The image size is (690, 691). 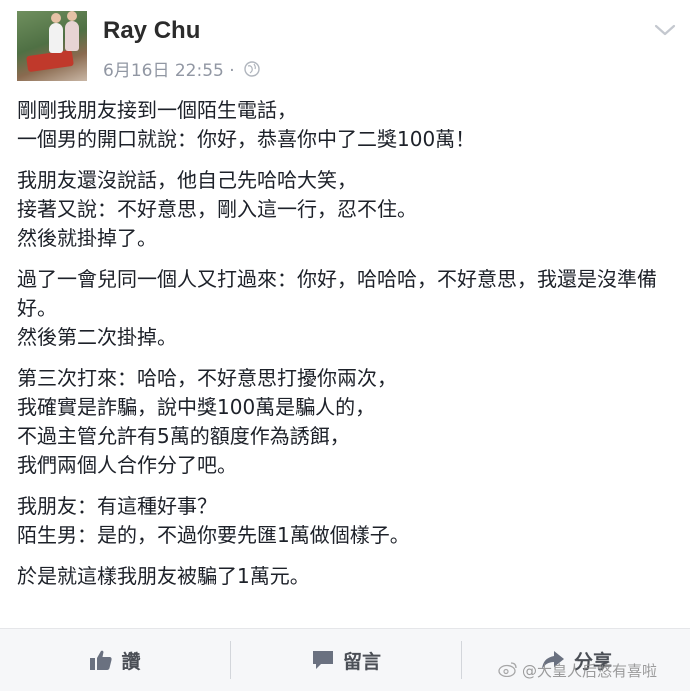 I want to click on post-line: 一個男的開口就說：你好，恭喜你中了二獎100萬！, so click(x=246, y=139).